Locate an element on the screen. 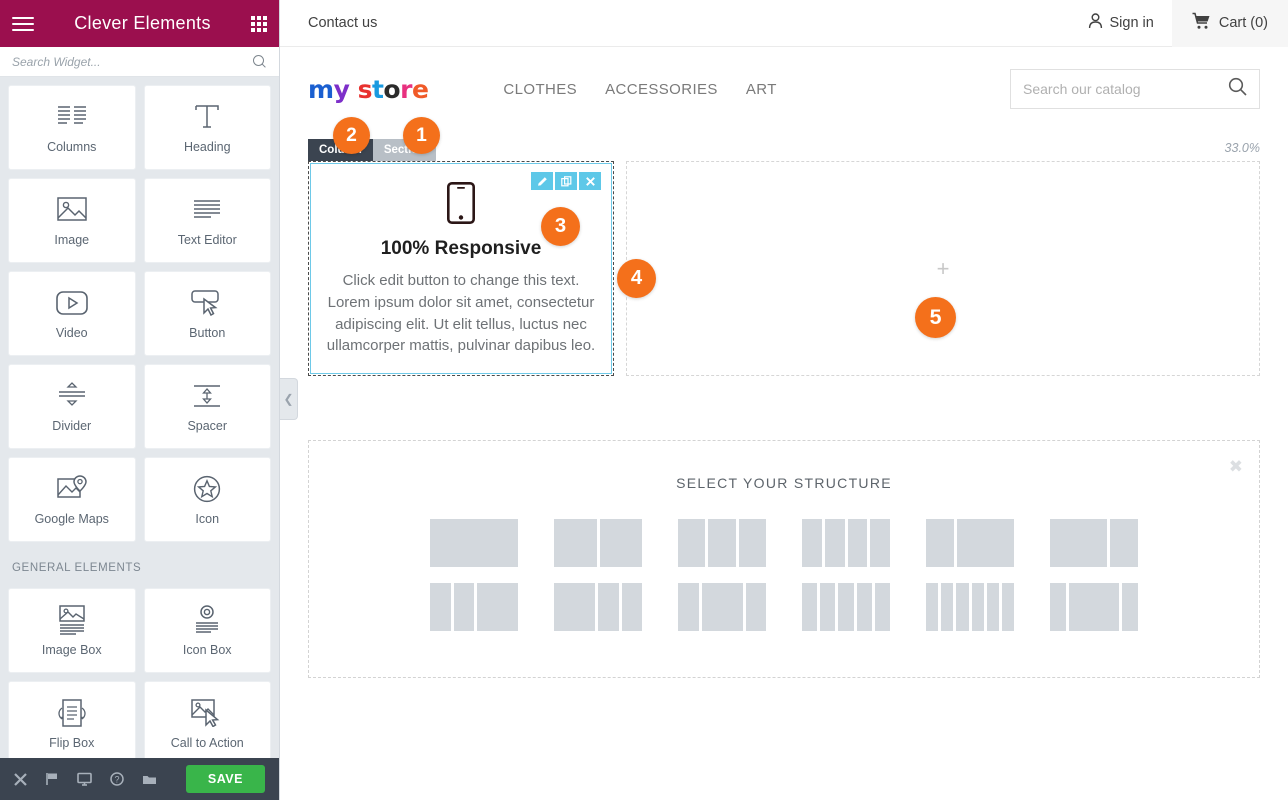 The height and width of the screenshot is (800, 1288). logo-letter is located at coordinates (353, 89).